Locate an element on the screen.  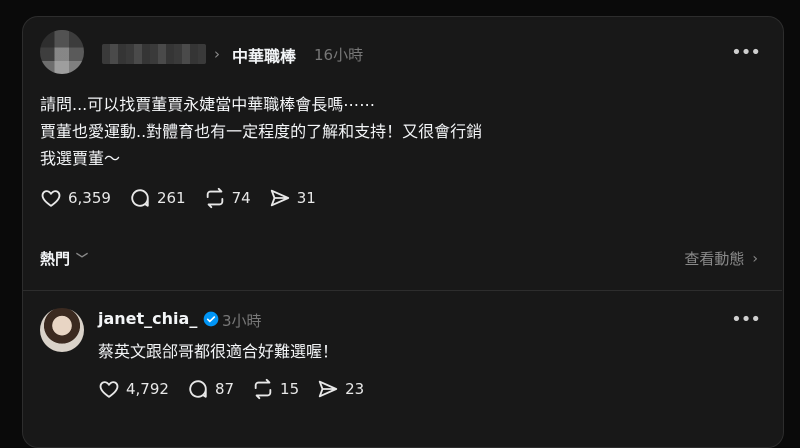
sort-dropdown: 熱門 ﹀ is located at coordinates (64, 258).